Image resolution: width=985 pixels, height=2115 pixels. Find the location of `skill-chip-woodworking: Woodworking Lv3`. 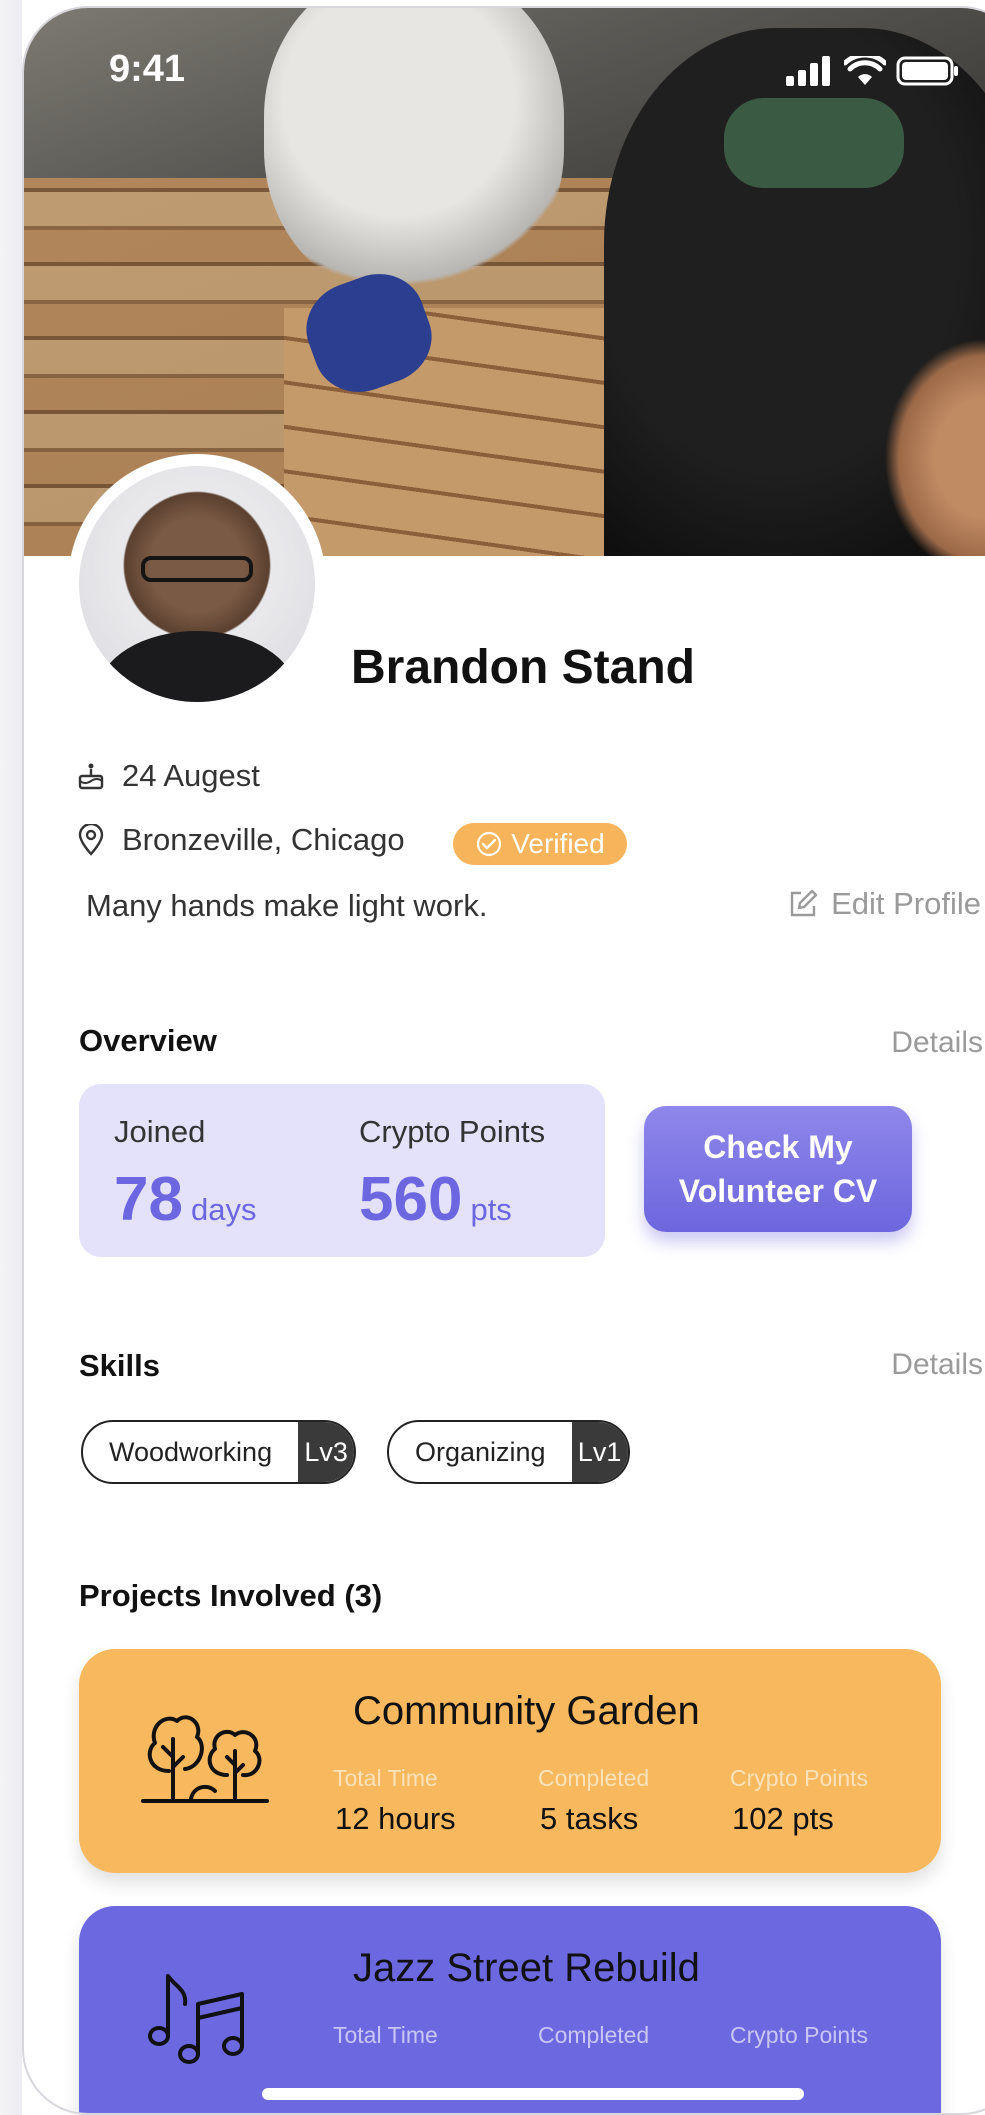

skill-chip-woodworking: Woodworking Lv3 is located at coordinates (219, 1452).